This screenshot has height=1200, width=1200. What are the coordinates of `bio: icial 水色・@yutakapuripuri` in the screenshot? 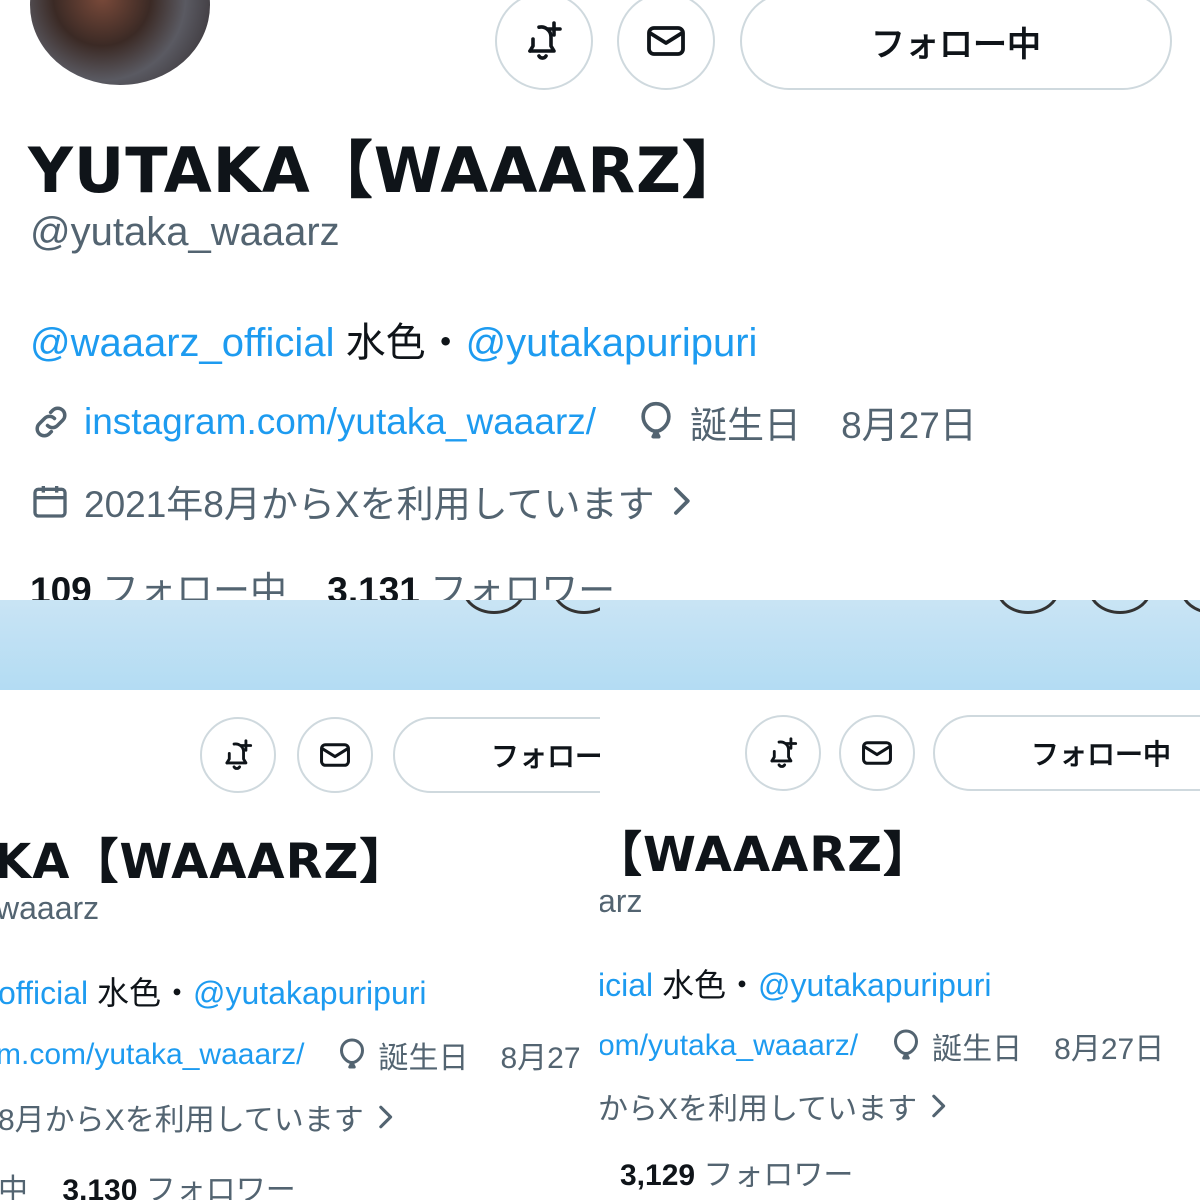 It's located at (796, 983).